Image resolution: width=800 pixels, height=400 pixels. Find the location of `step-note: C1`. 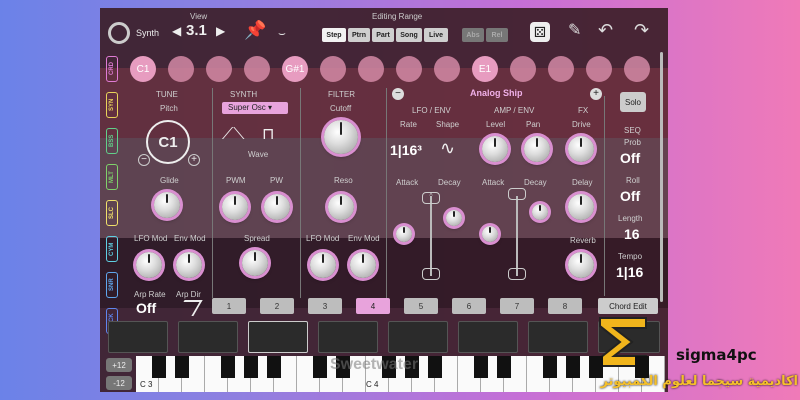

step-note: C1 is located at coordinates (143, 69).